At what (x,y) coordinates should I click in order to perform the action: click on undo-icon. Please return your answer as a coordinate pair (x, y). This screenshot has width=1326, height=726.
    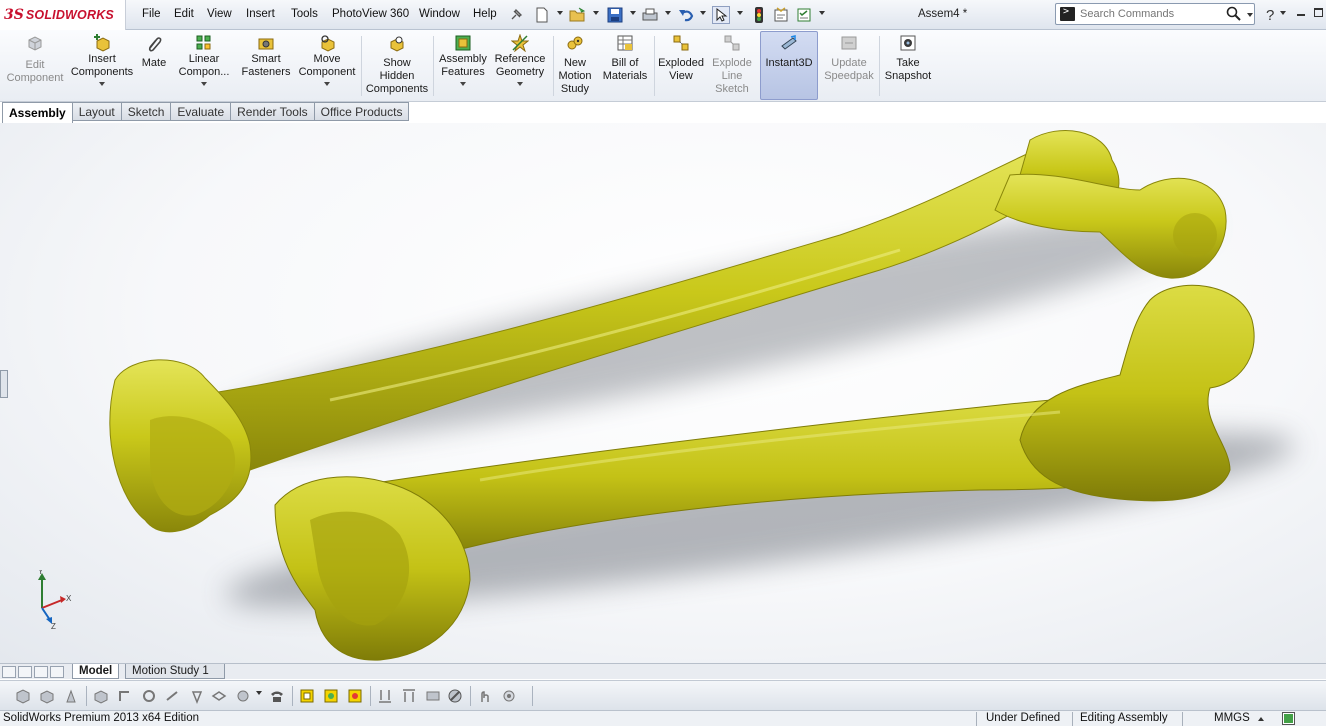
    Looking at the image, I should click on (686, 15).